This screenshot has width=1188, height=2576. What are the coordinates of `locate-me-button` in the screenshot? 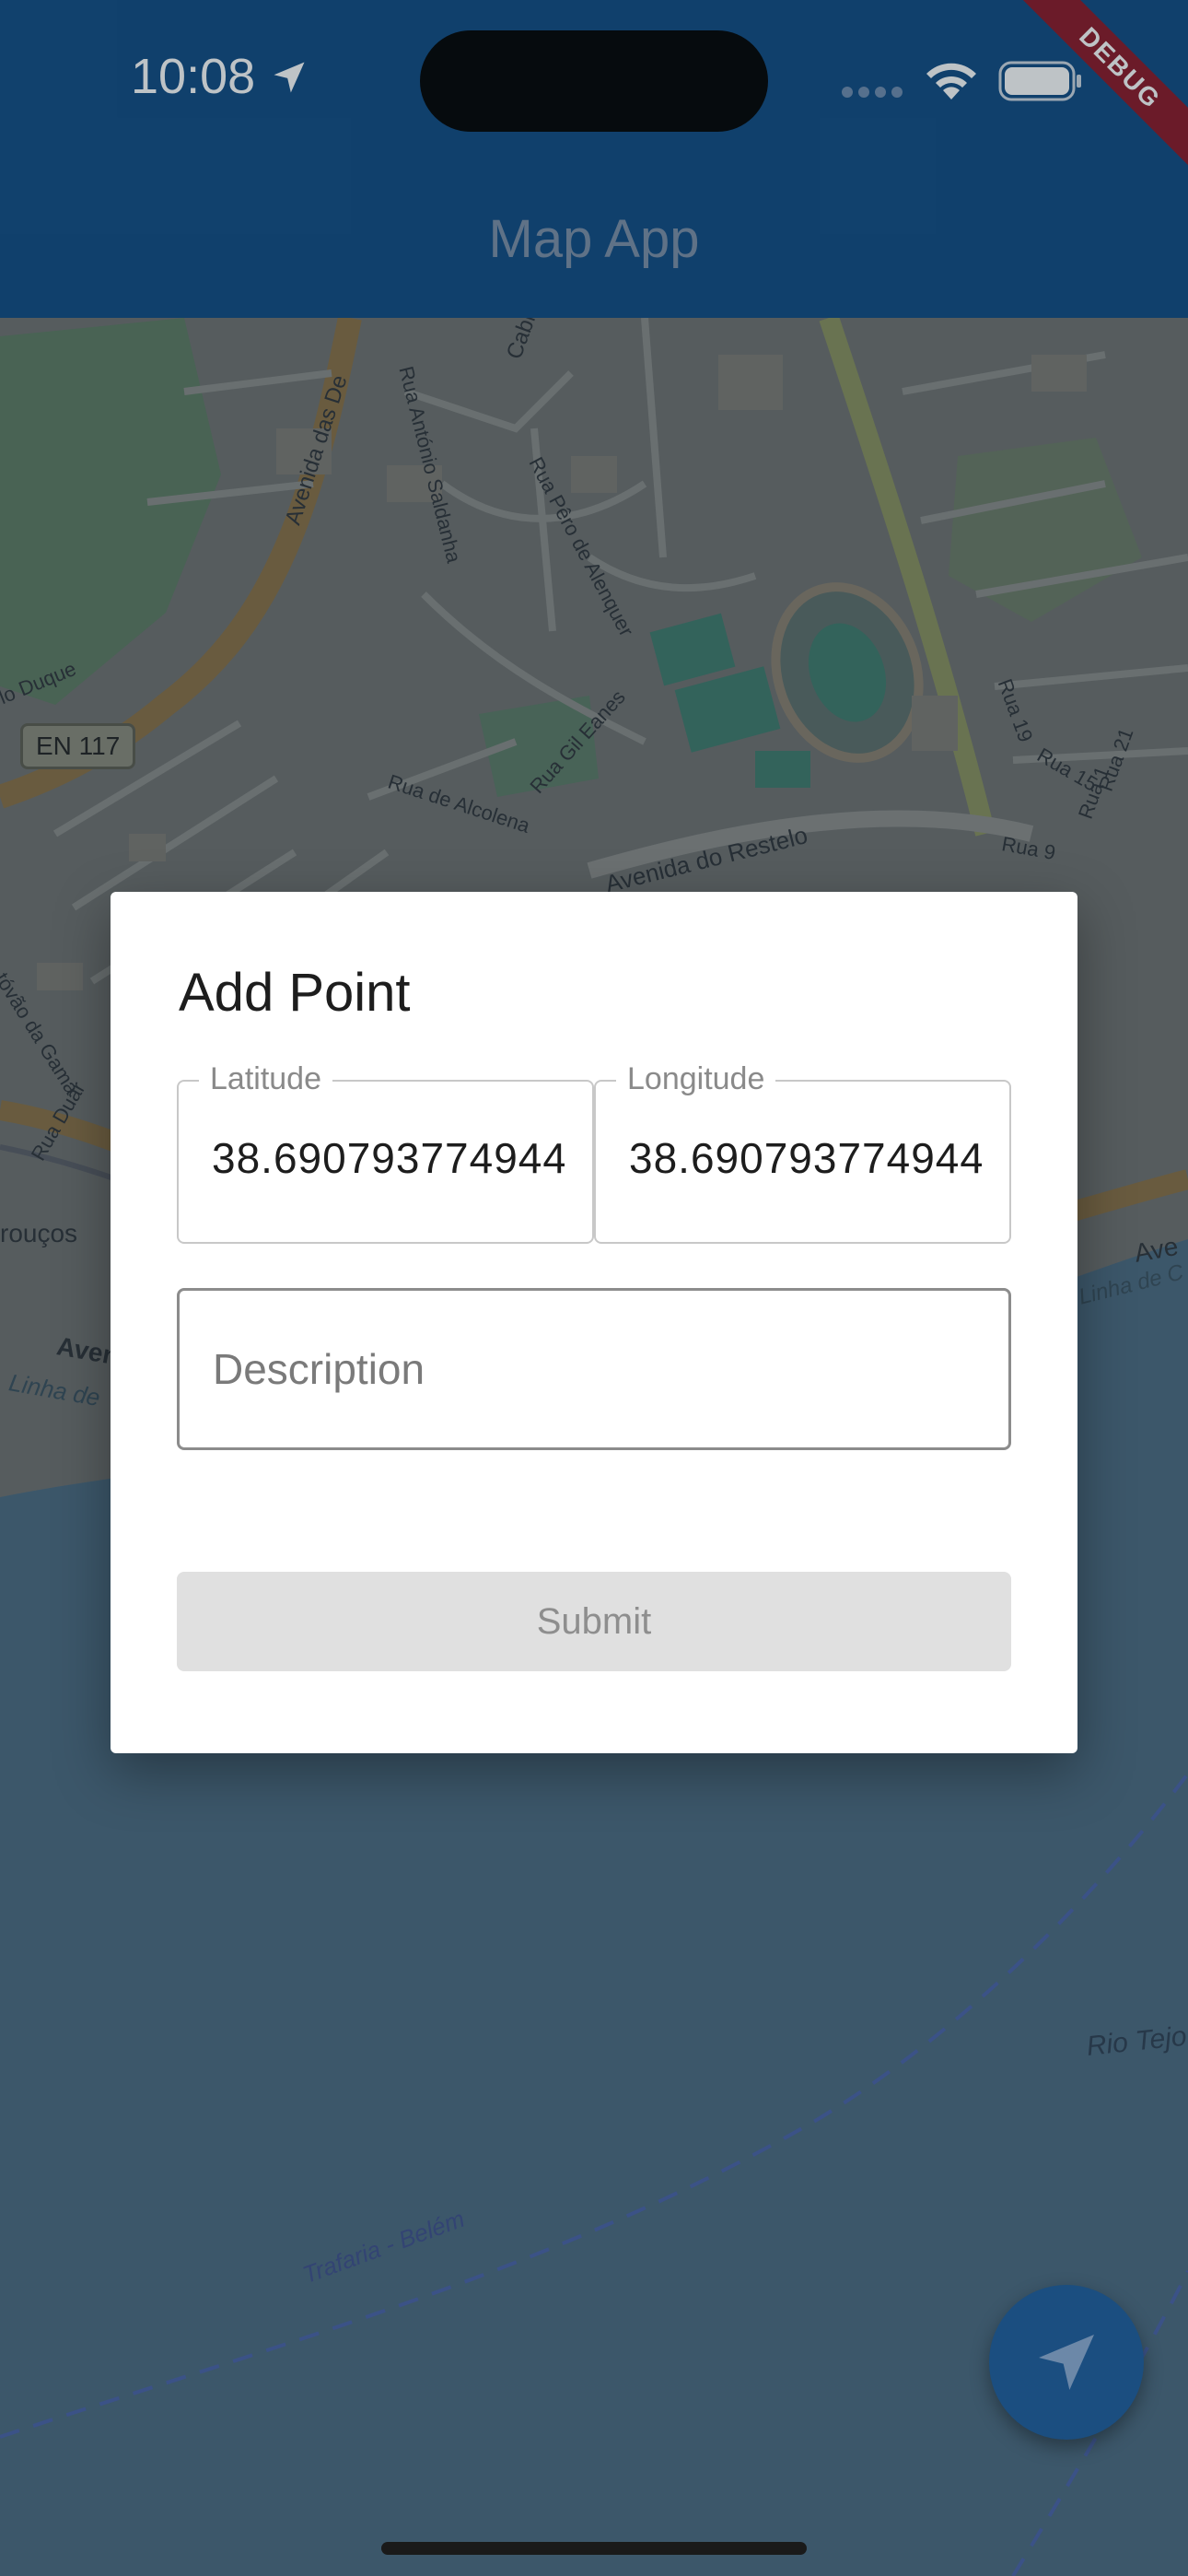 It's located at (1066, 2362).